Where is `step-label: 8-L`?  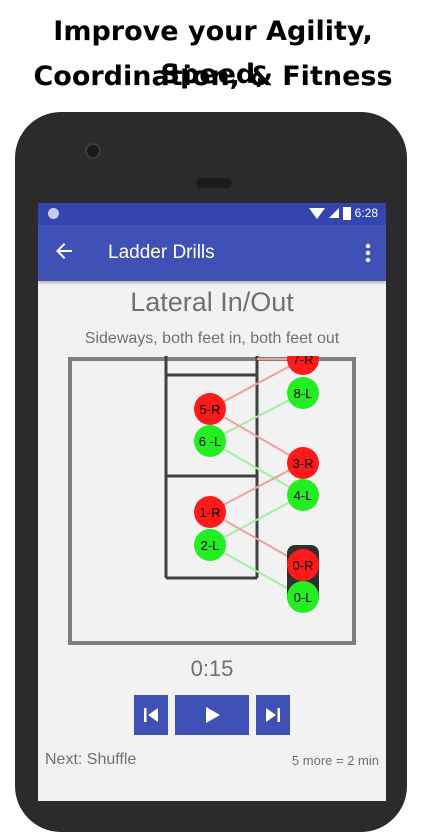 step-label: 8-L is located at coordinates (303, 393).